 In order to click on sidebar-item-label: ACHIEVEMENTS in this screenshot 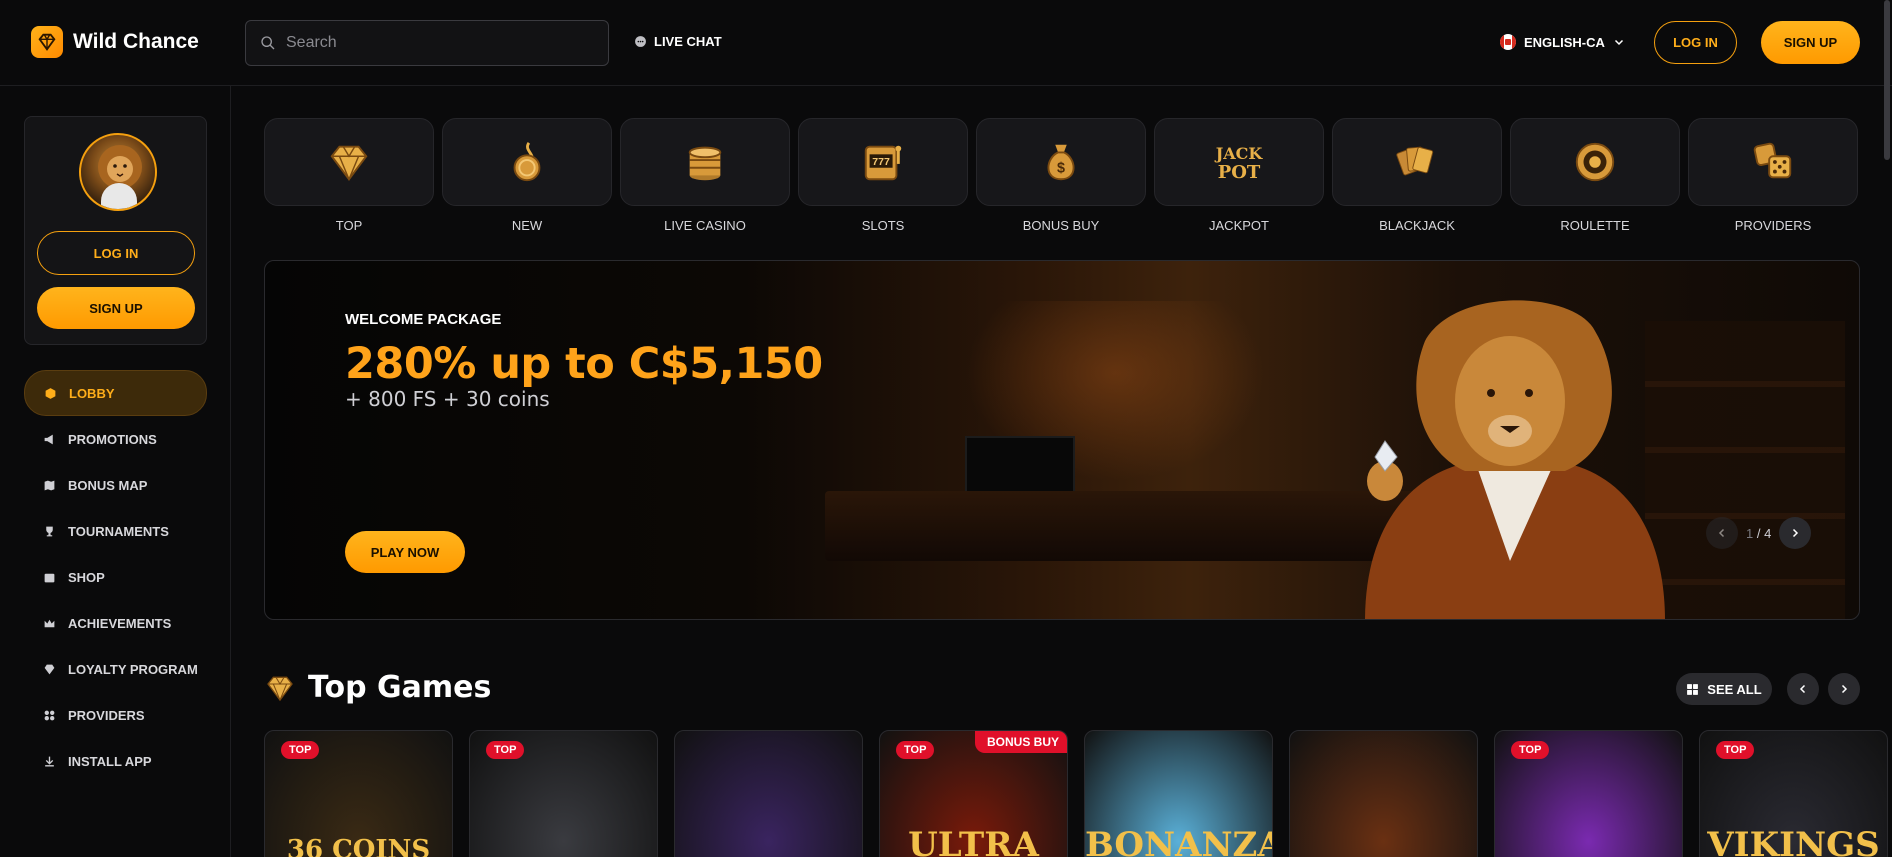, I will do `click(120, 623)`.